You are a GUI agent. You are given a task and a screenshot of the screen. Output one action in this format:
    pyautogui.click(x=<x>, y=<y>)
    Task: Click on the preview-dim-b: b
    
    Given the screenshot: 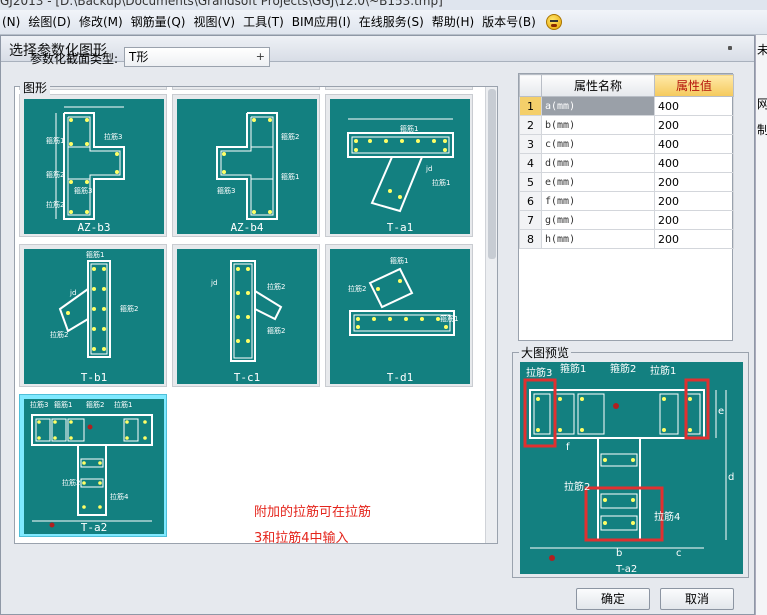 What is the action you would take?
    pyautogui.click(x=619, y=553)
    